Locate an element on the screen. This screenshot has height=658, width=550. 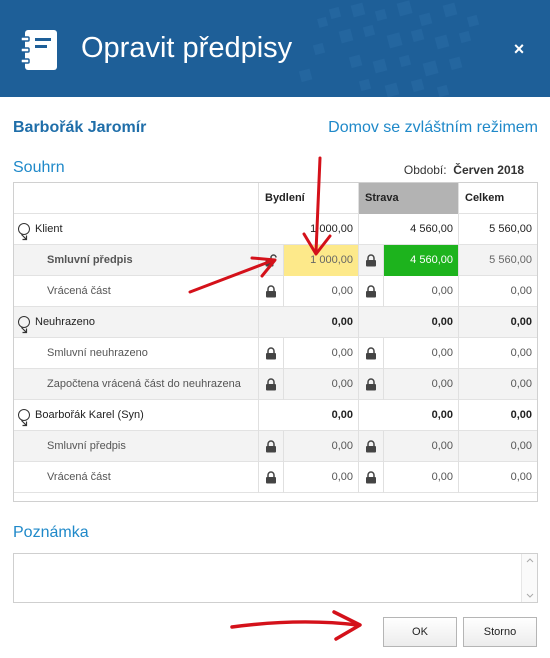
row-label: Neuhrazeno is located at coordinates (65, 322).